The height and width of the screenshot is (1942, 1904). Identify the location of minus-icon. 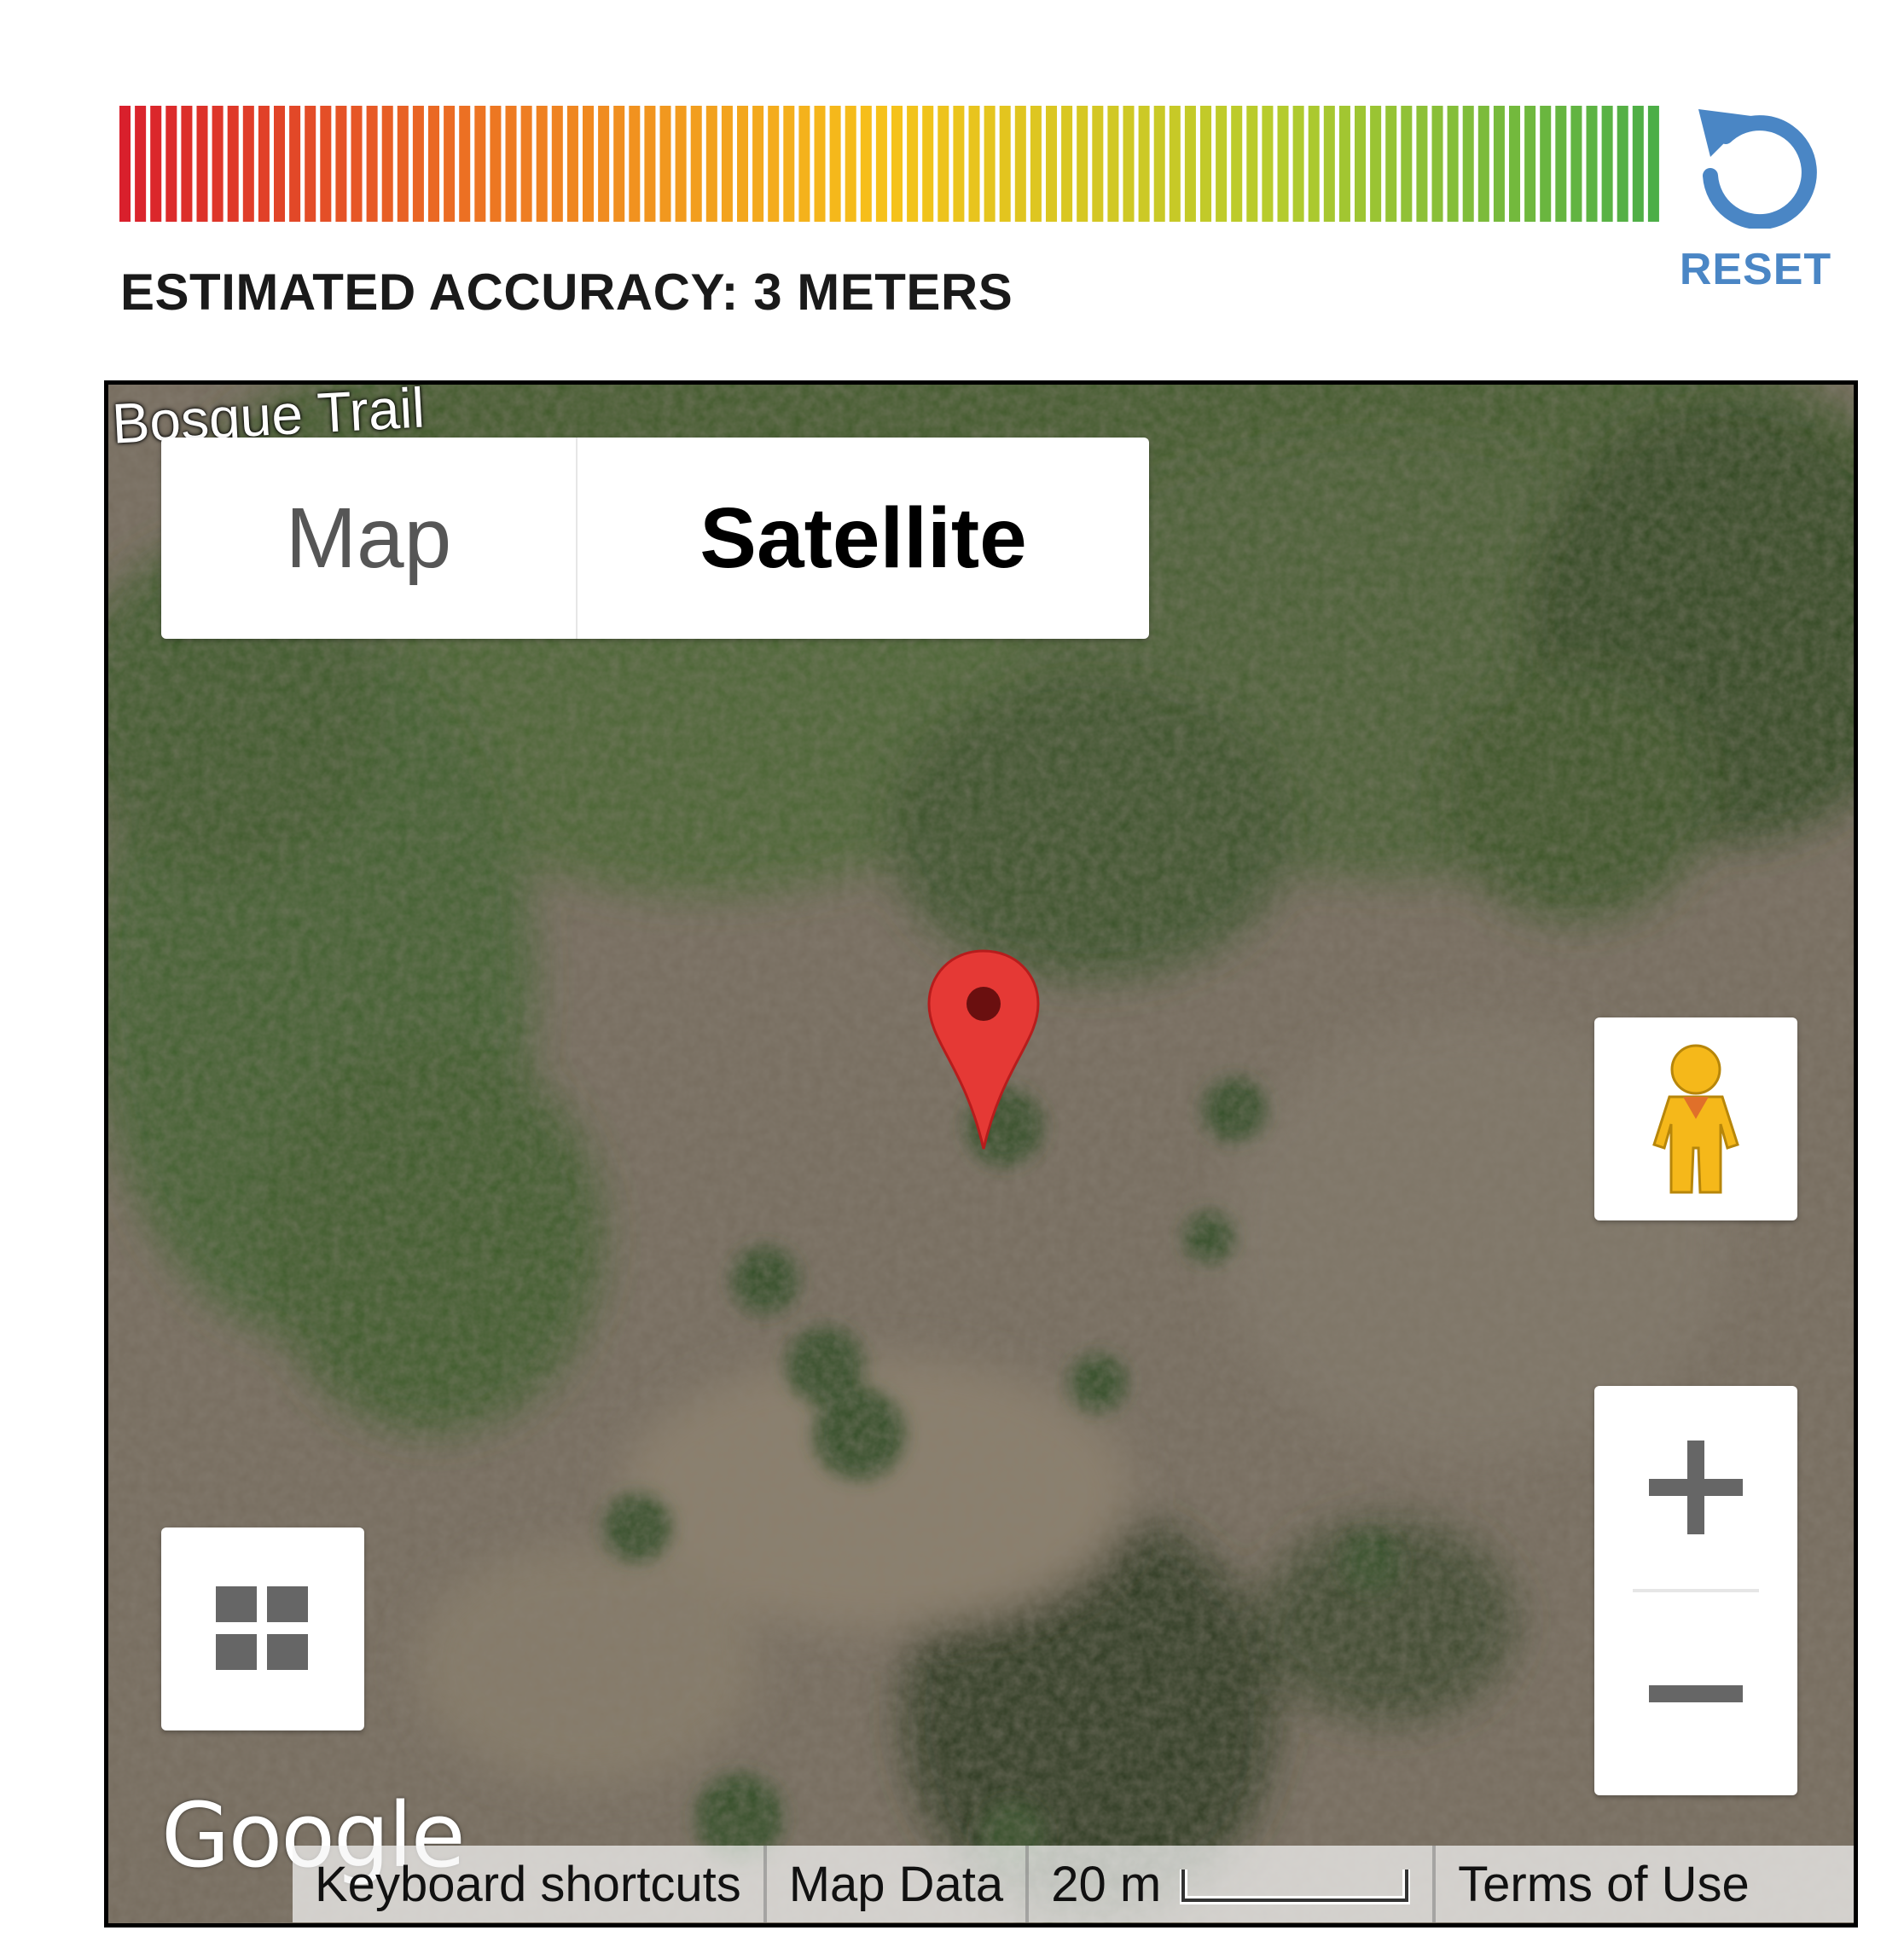
(1696, 1693).